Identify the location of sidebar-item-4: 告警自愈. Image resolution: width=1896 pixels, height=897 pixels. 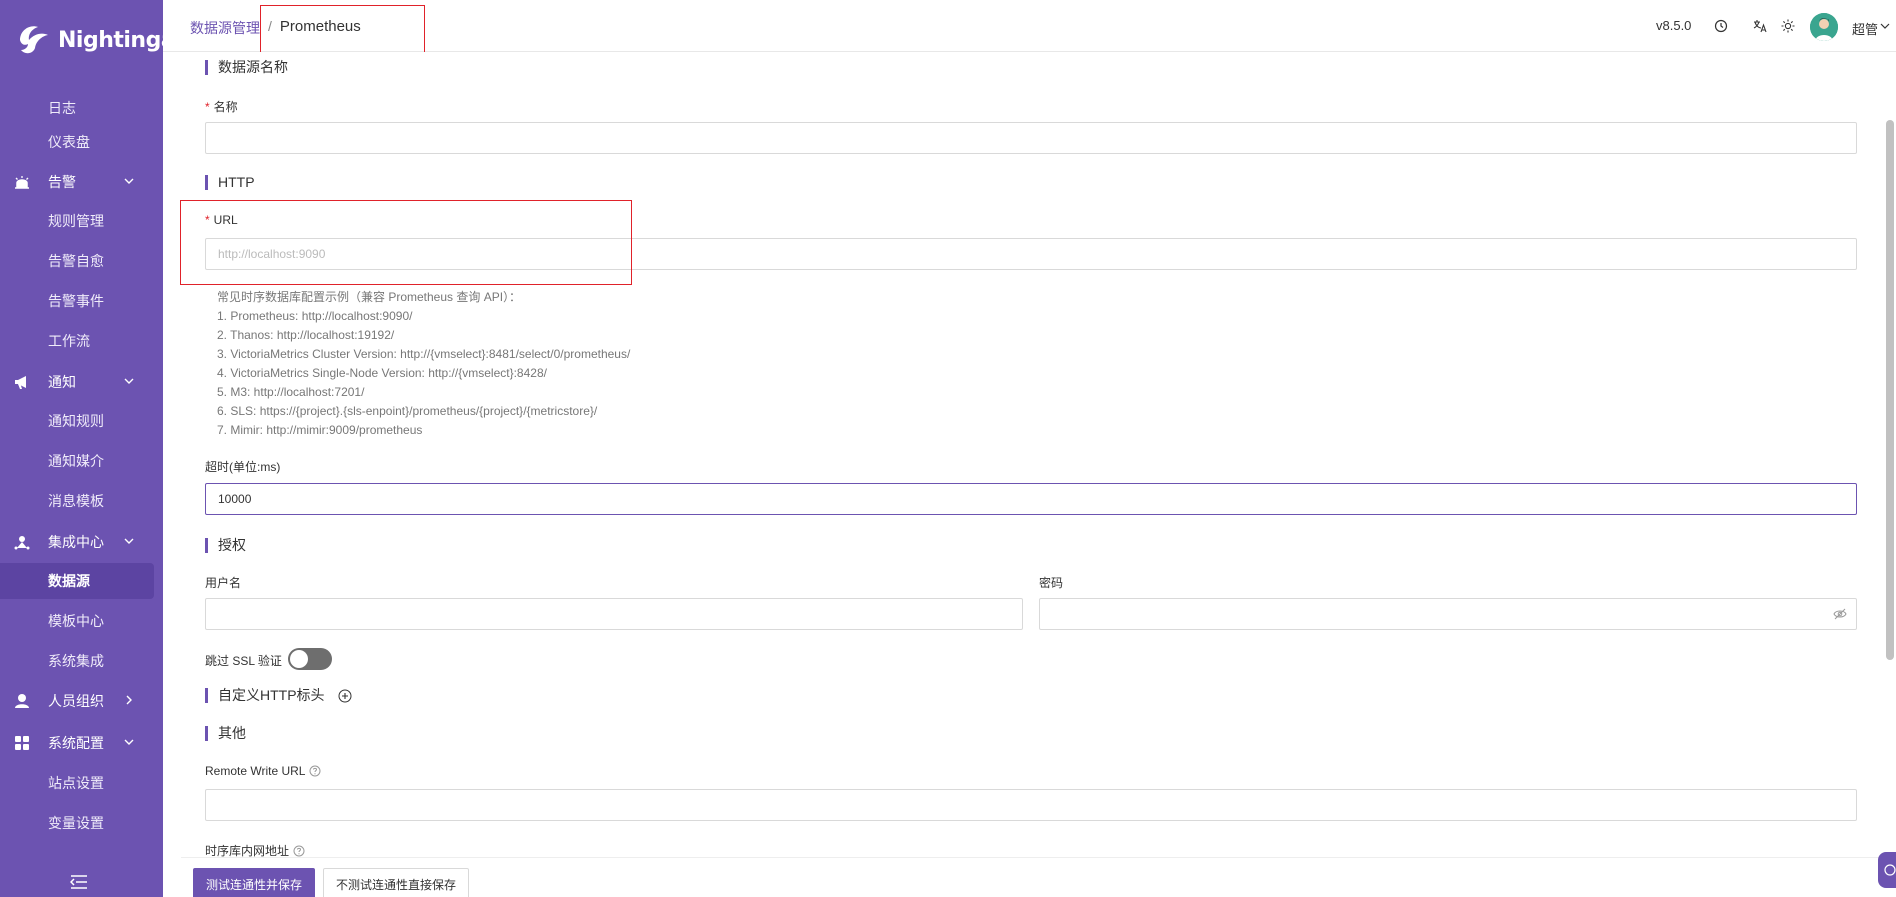
(81, 261).